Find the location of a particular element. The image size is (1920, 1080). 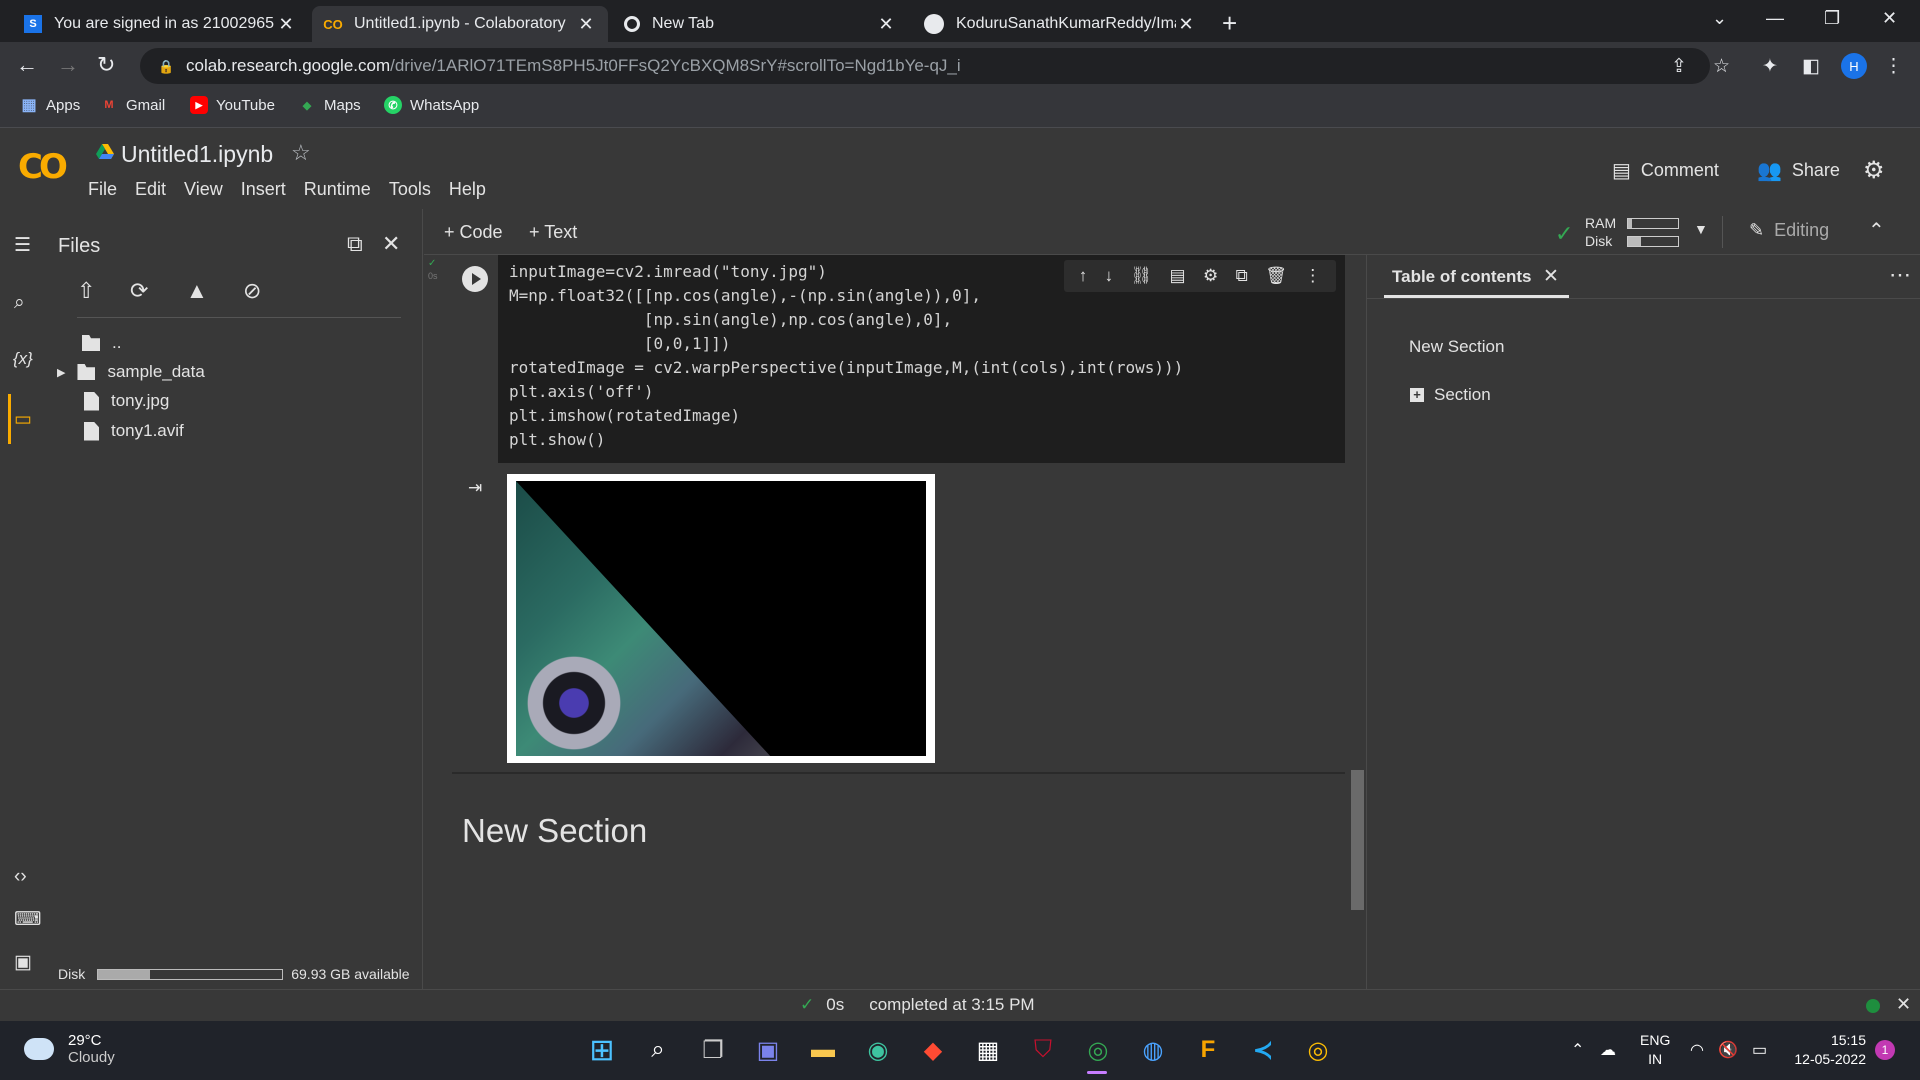

microsoft-store-icon: ▦ is located at coordinates (988, 1050).